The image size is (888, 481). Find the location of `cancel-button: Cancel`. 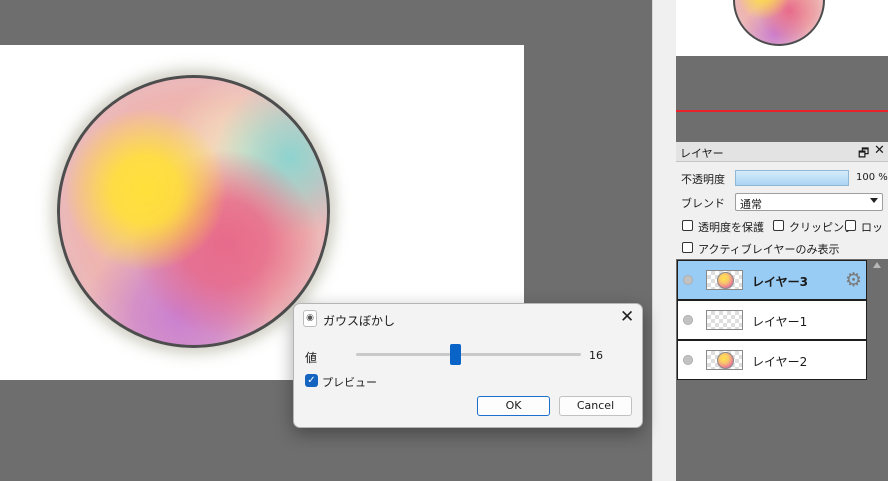

cancel-button: Cancel is located at coordinates (595, 406).